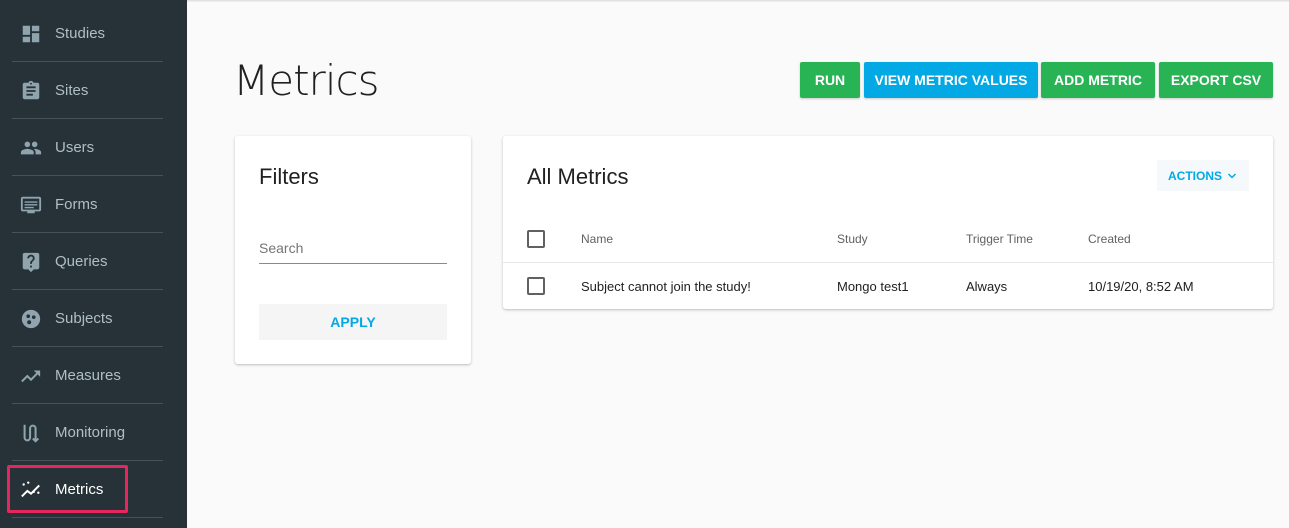  I want to click on filters-card: Filters APPLY, so click(353, 250).